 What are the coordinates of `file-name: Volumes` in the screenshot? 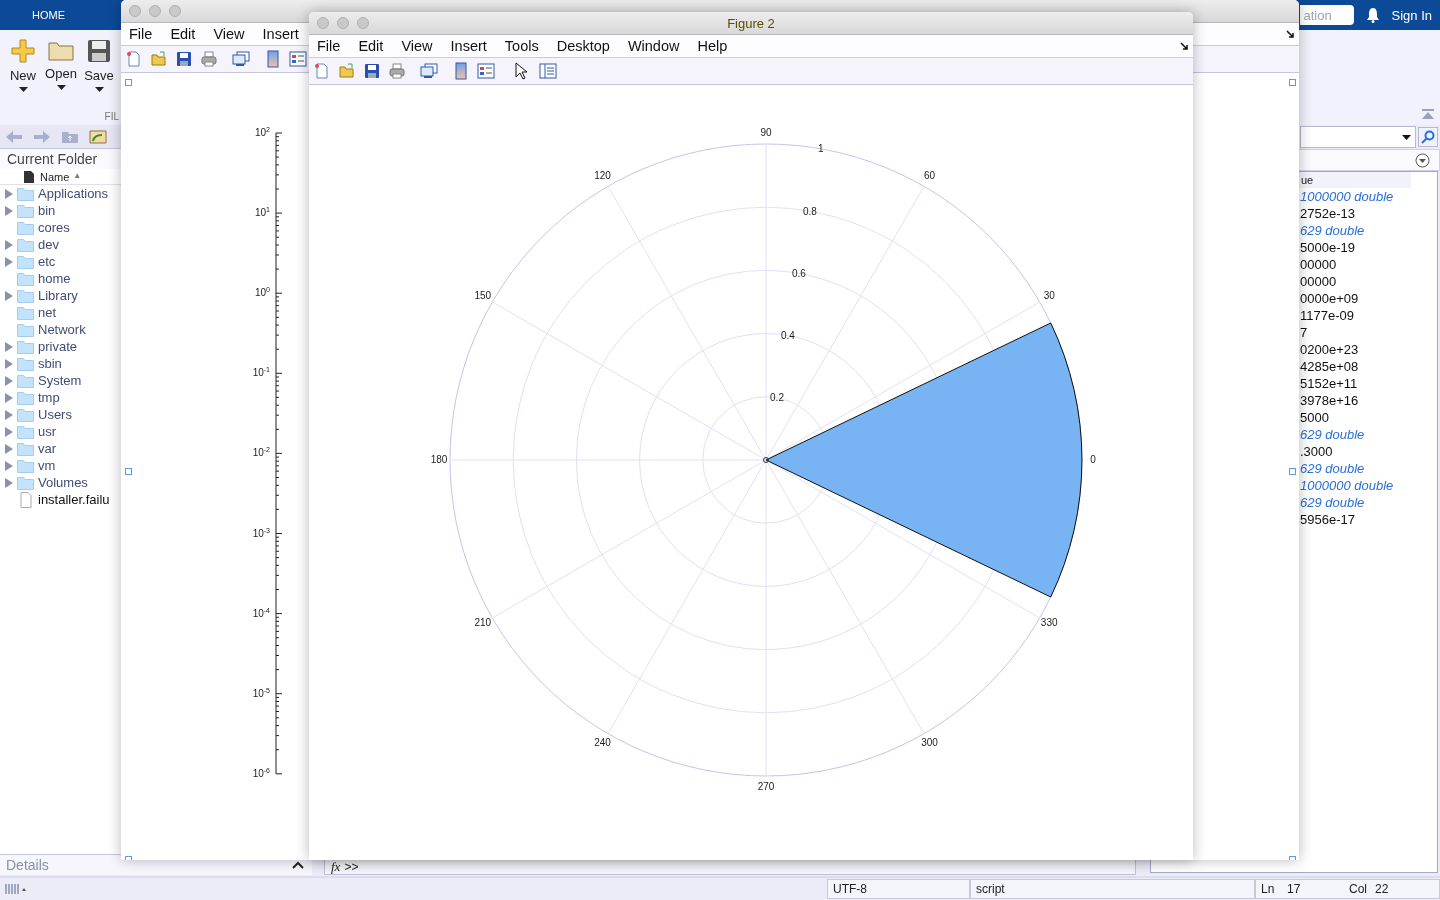 It's located at (63, 482).